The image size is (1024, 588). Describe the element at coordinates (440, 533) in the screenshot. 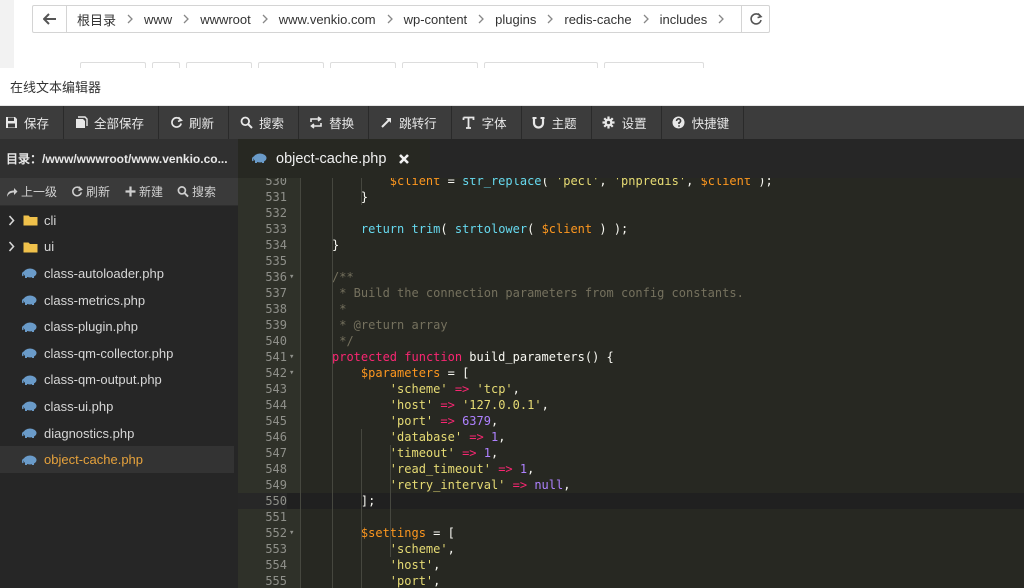

I see `code-token: = [` at that location.